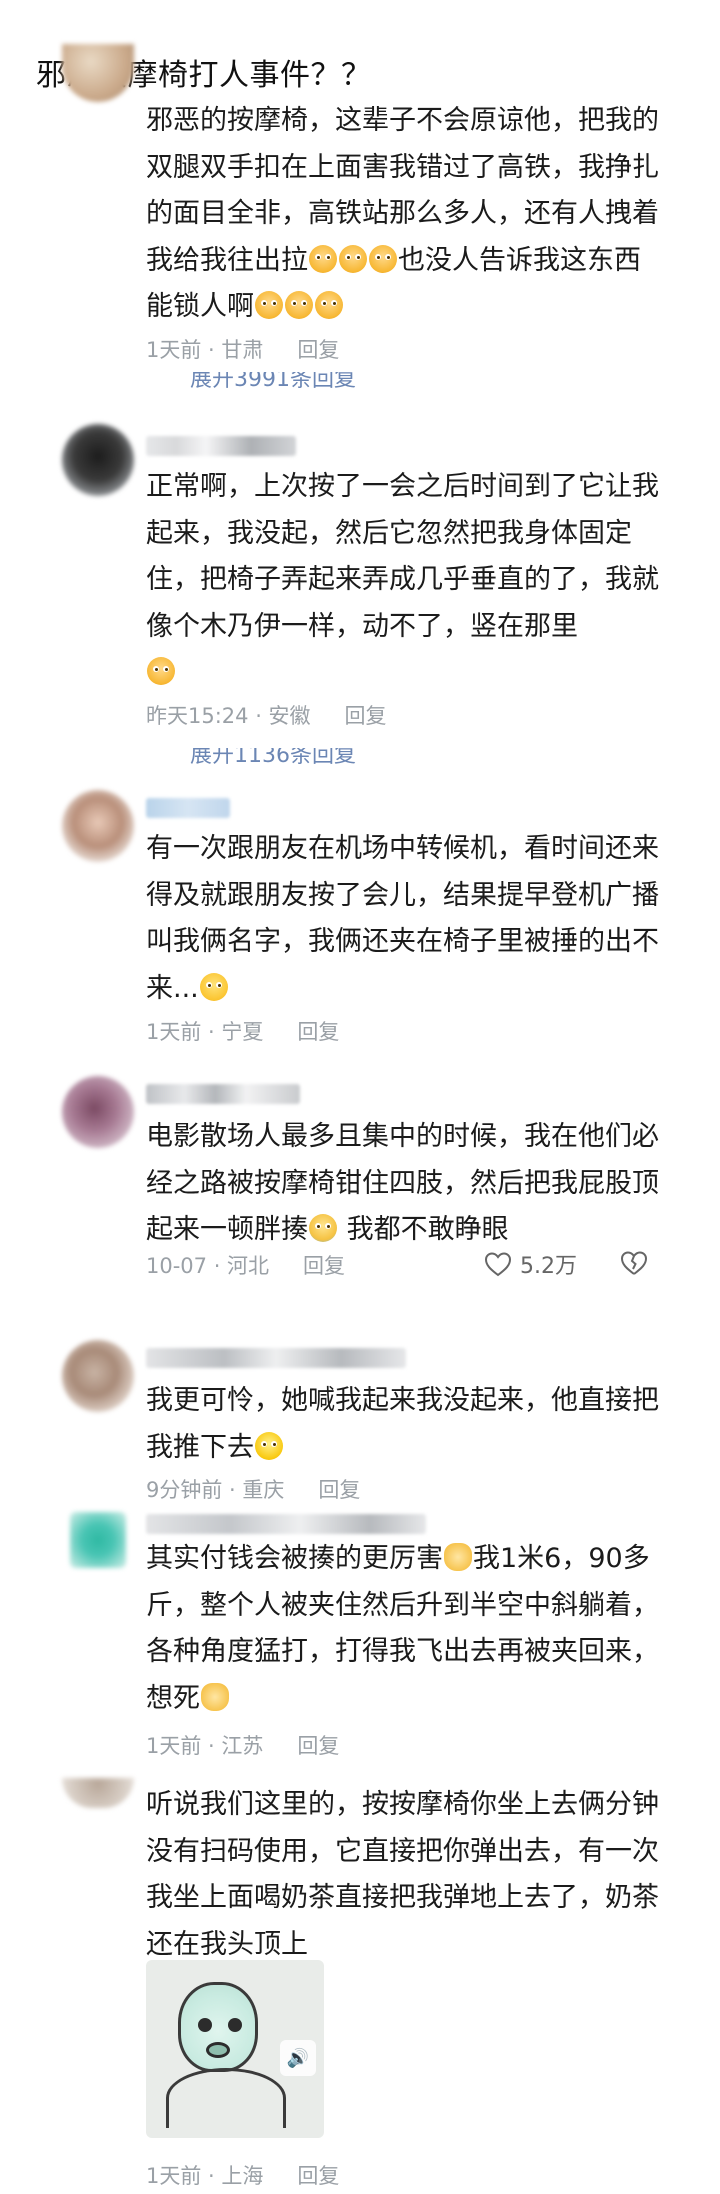 Image resolution: width=720 pixels, height=2194 pixels. I want to click on comment-time: 1天前 · 甘肃, so click(205, 350).